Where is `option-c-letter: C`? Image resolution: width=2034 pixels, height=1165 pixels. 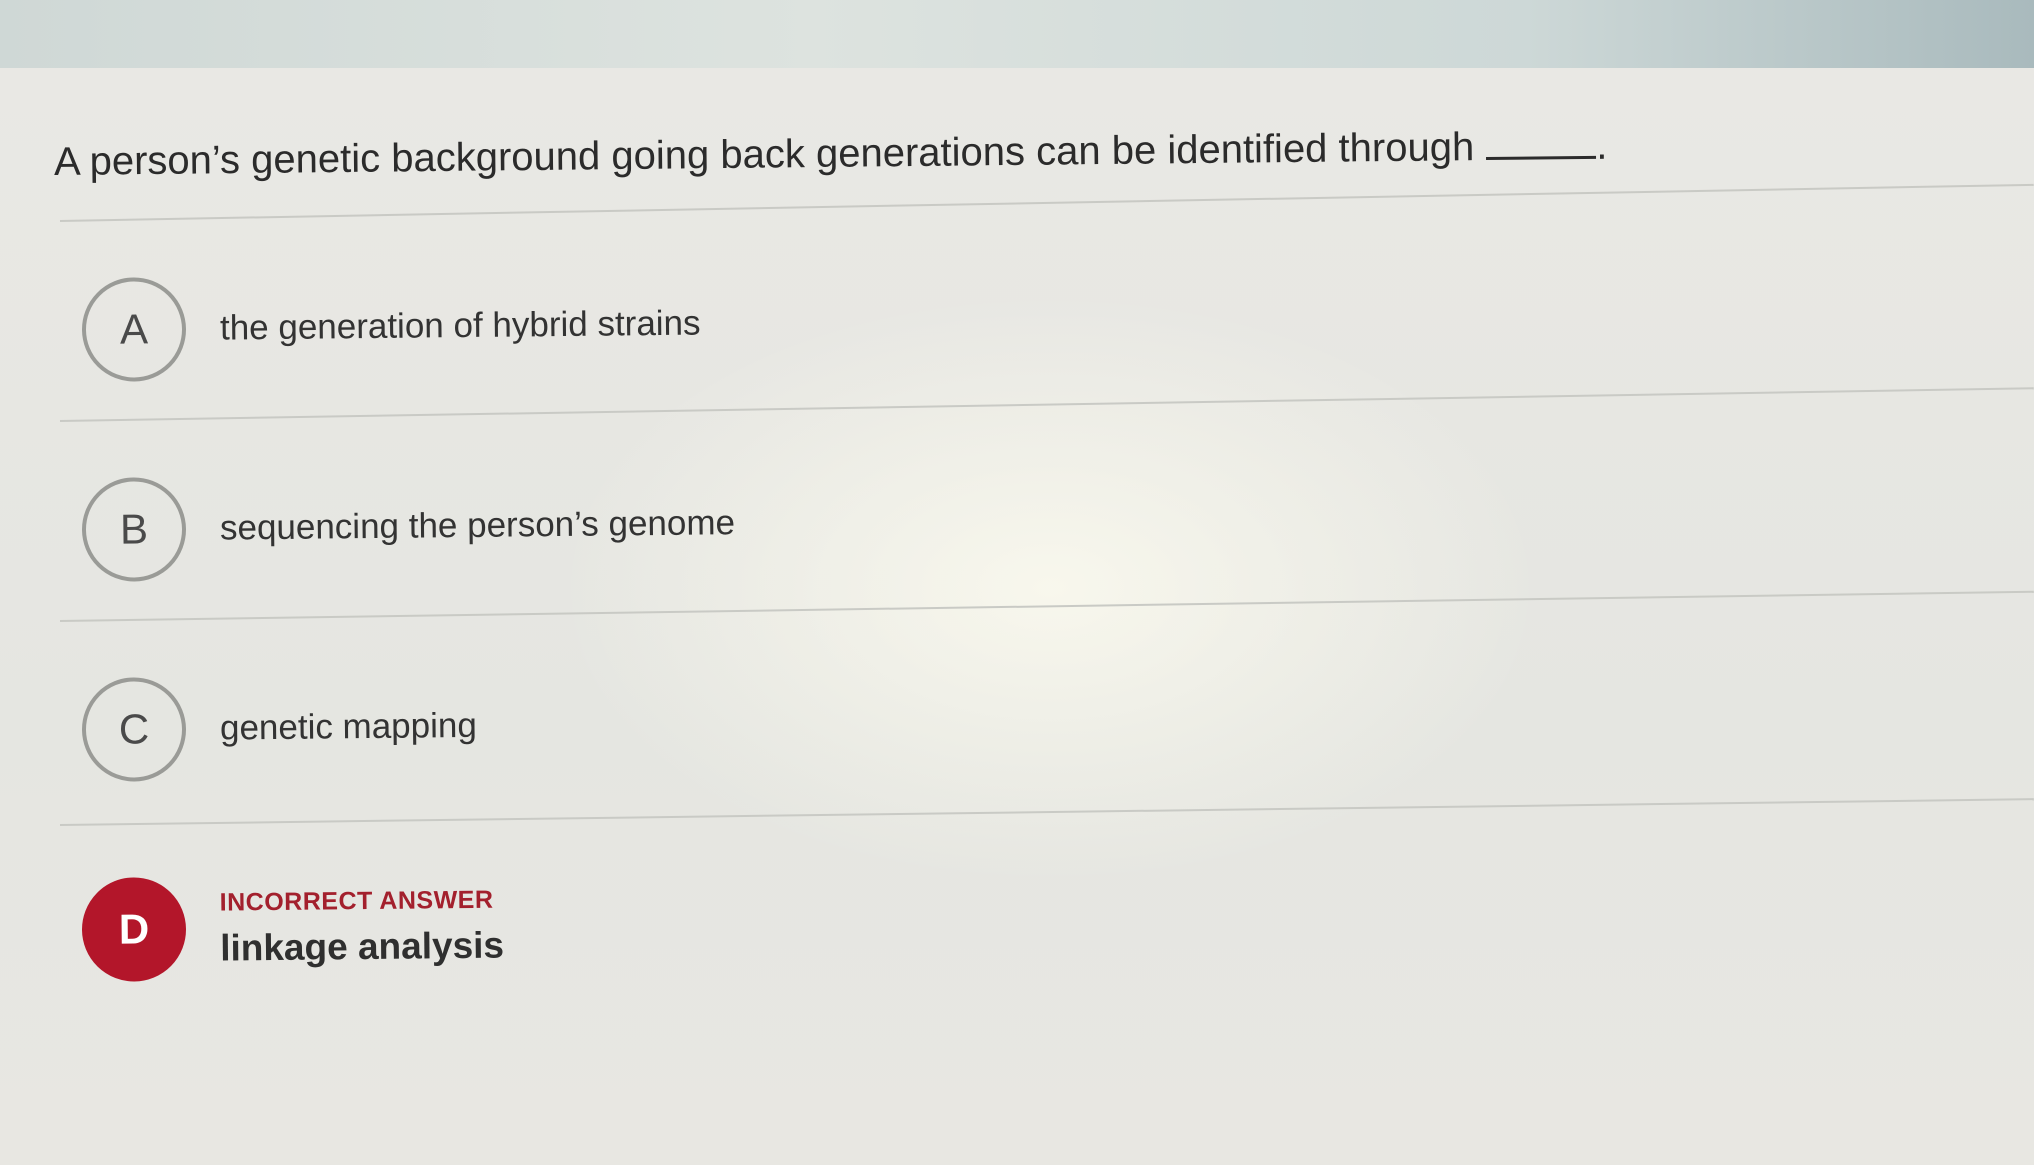 option-c-letter: C is located at coordinates (134, 729).